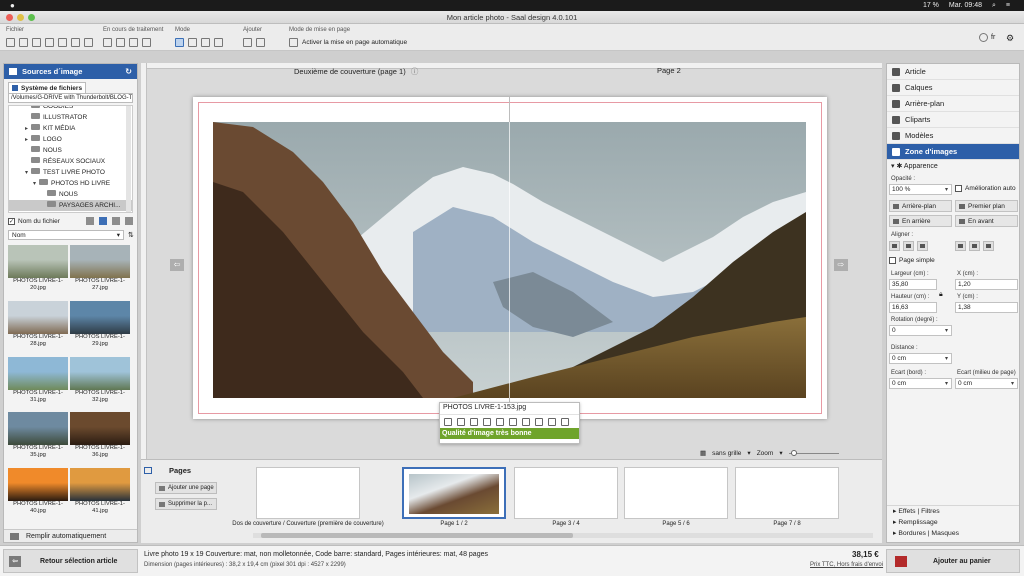 This screenshot has height=576, width=1024. I want to click on folder-tree-item: RÉSEAUX SOCIAUX, so click(70, 161).